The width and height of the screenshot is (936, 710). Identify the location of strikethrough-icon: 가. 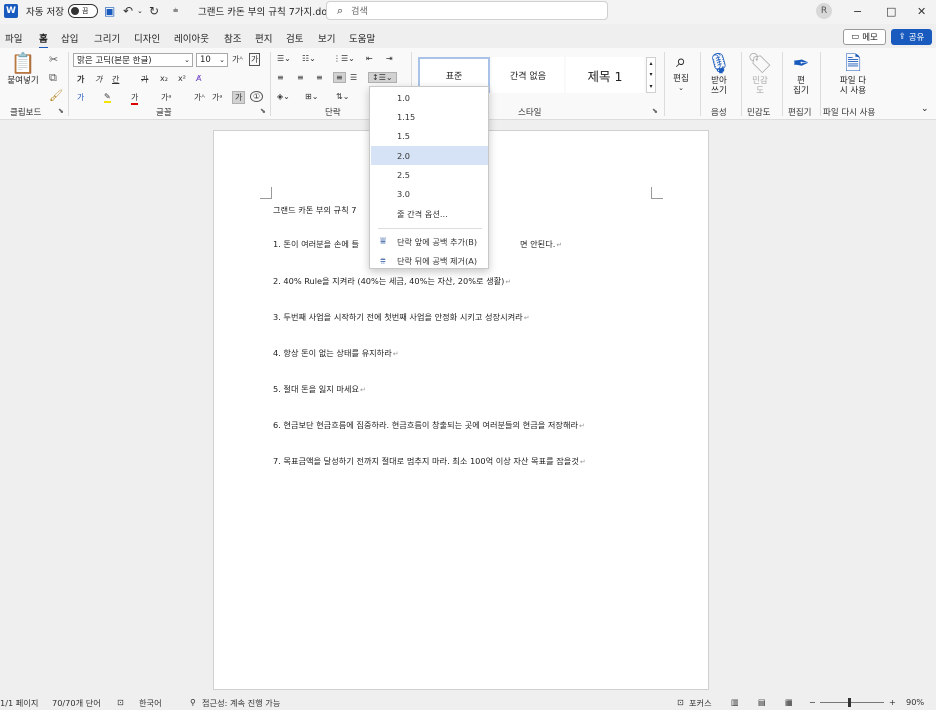
(144, 79).